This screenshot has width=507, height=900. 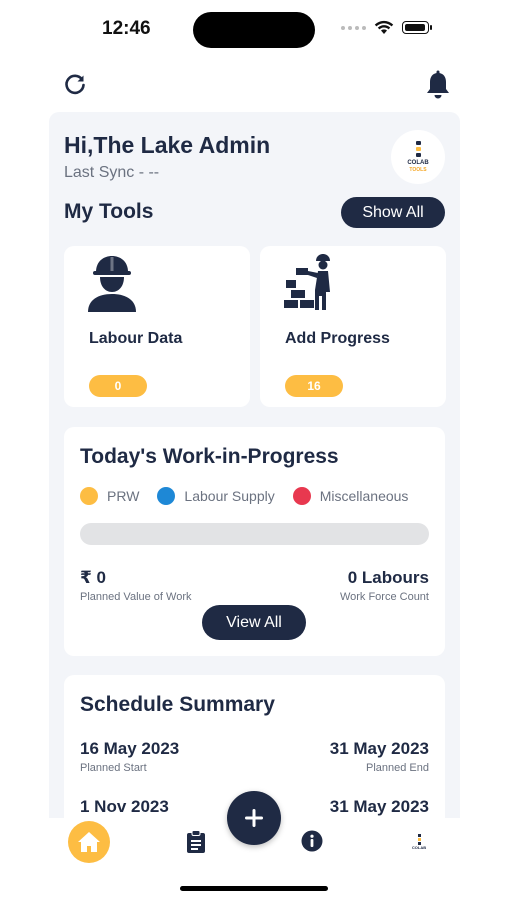 I want to click on actual-end-date: 31 May 2023, so click(x=379, y=806).